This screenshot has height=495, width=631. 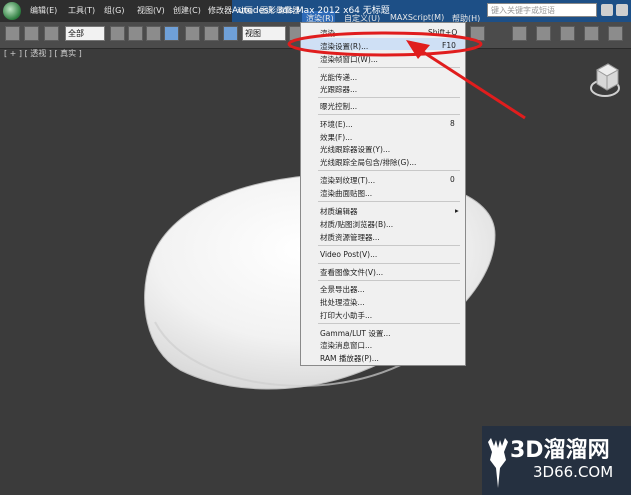 I want to click on deer-logo-icon, so click(x=498, y=463).